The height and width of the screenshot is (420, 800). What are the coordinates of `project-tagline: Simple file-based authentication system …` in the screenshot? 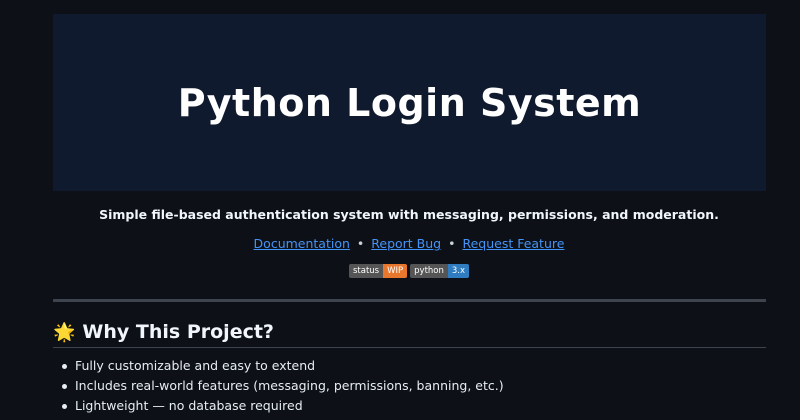 It's located at (409, 214).